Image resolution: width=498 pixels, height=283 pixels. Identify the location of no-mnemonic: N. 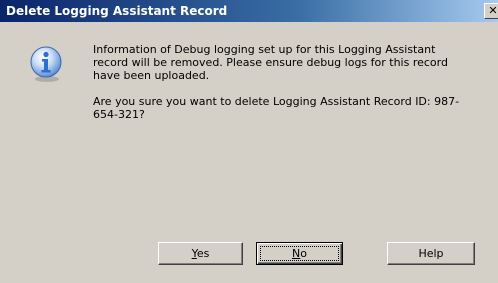
(296, 253).